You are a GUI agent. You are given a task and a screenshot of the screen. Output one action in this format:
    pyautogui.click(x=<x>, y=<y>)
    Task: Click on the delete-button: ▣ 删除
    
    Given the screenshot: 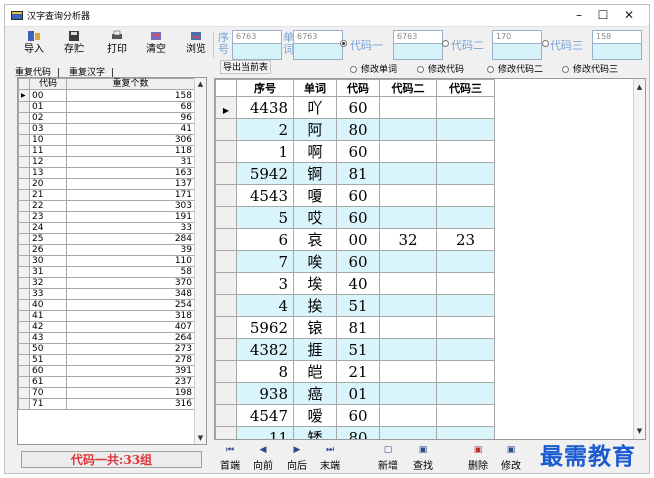 What is the action you would take?
    pyautogui.click(x=478, y=458)
    